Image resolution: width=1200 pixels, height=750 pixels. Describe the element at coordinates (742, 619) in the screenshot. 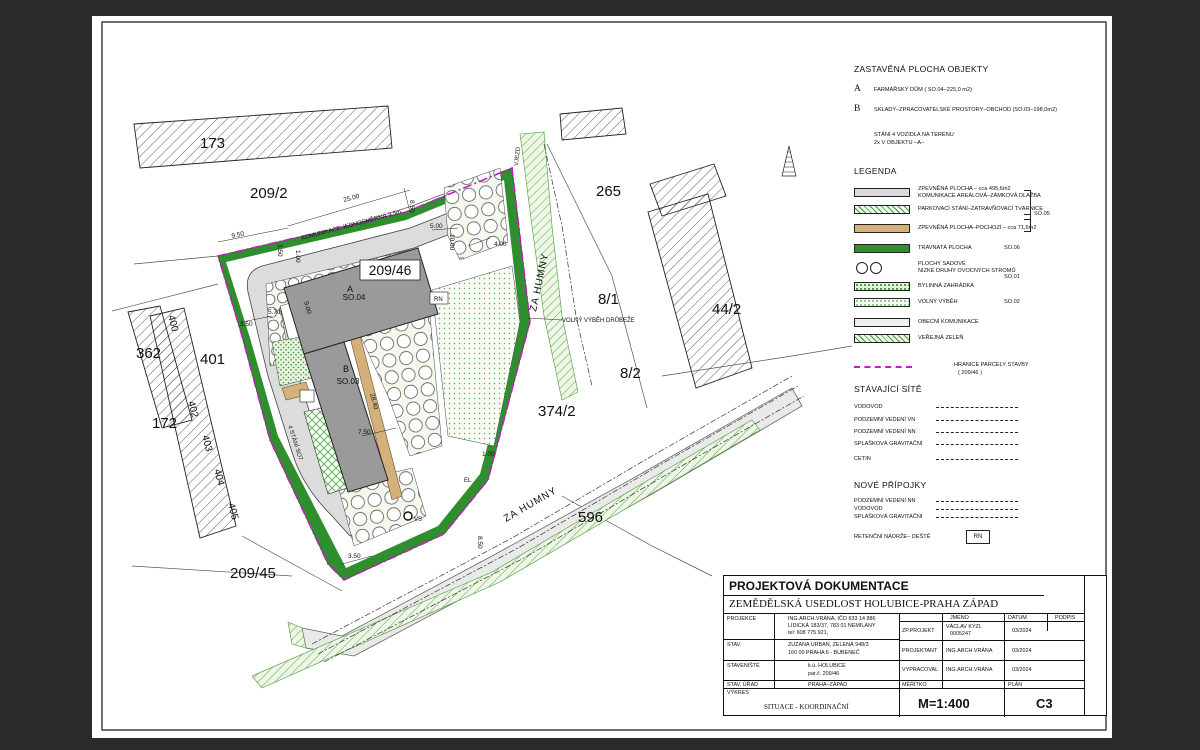

I see `projekce-label: PROJEKCE` at that location.